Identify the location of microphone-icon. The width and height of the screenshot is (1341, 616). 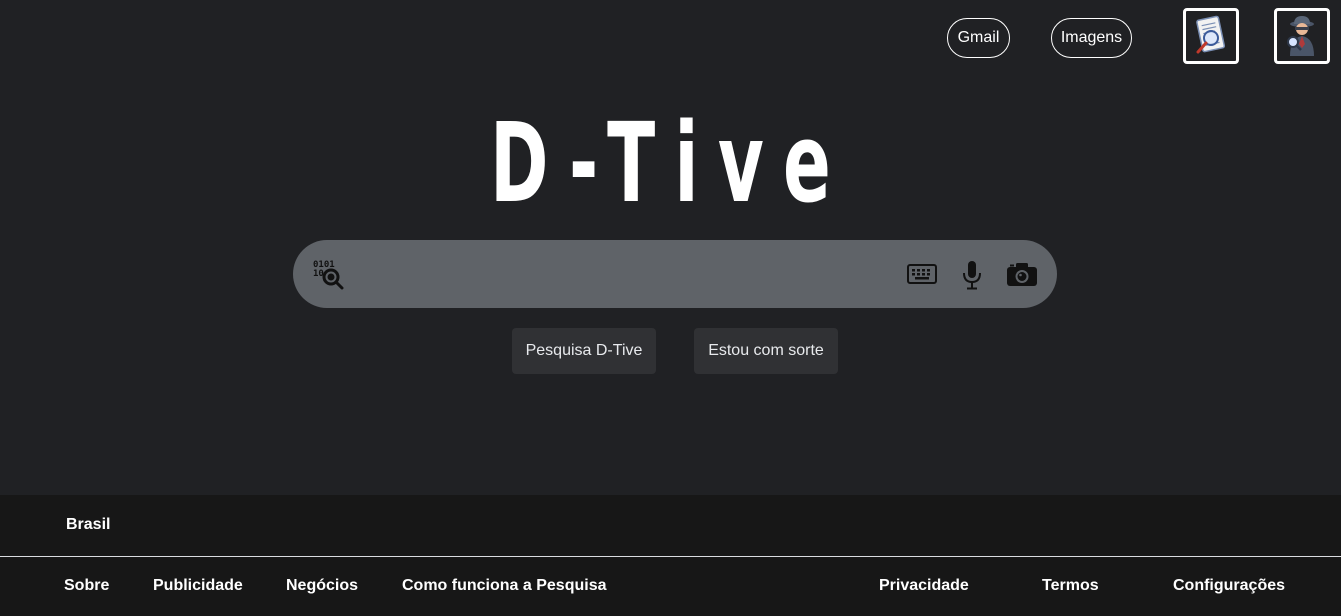
(972, 275).